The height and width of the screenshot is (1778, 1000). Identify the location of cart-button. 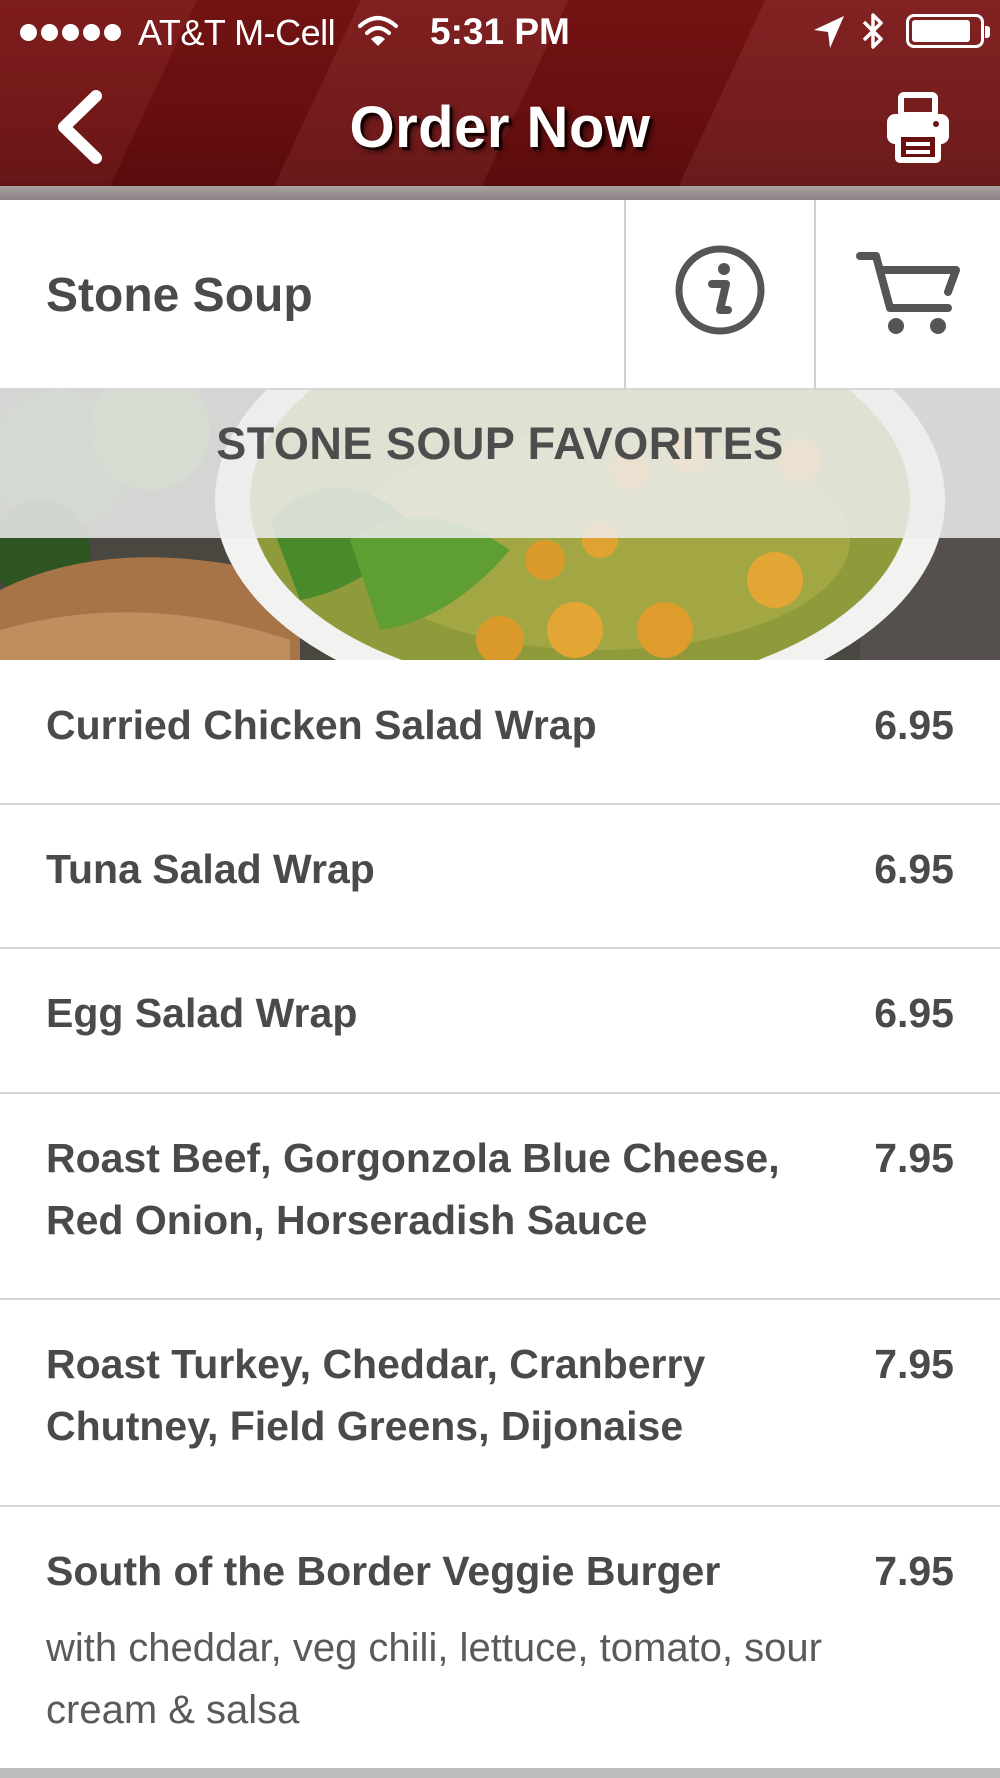
(908, 295).